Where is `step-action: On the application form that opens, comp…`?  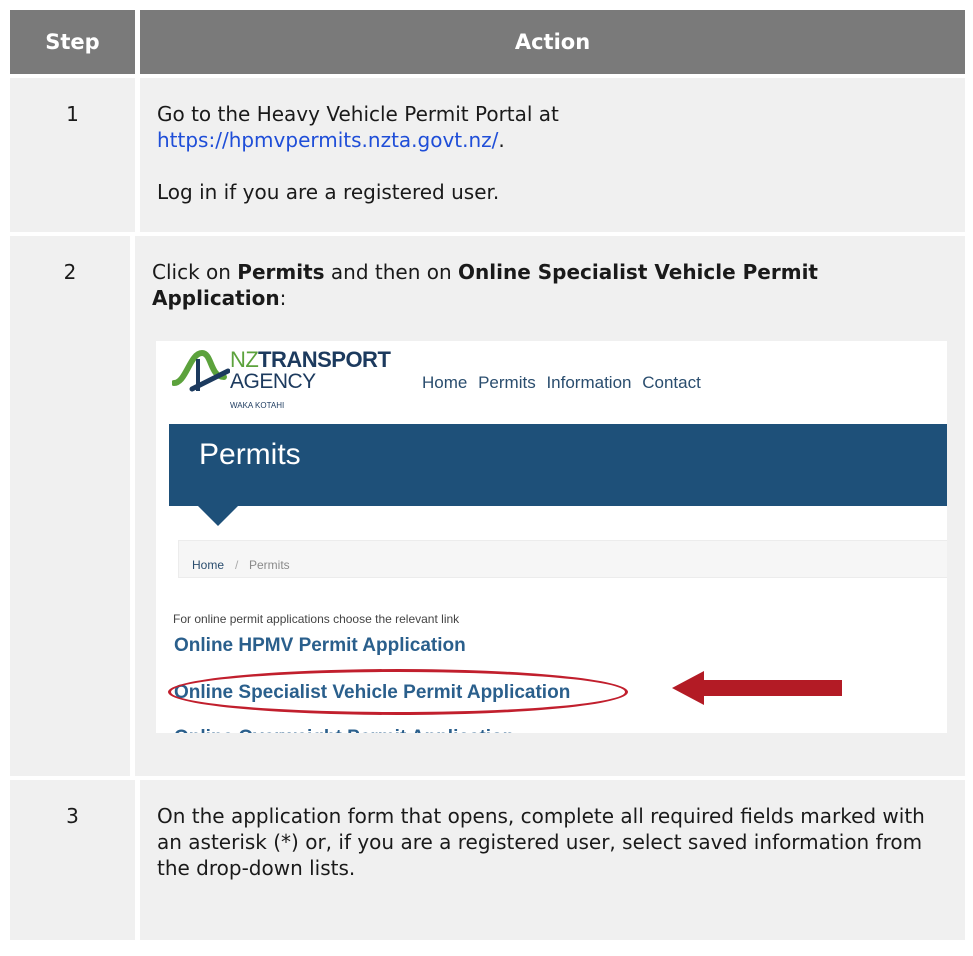 step-action: On the application form that opens, comp… is located at coordinates (541, 842).